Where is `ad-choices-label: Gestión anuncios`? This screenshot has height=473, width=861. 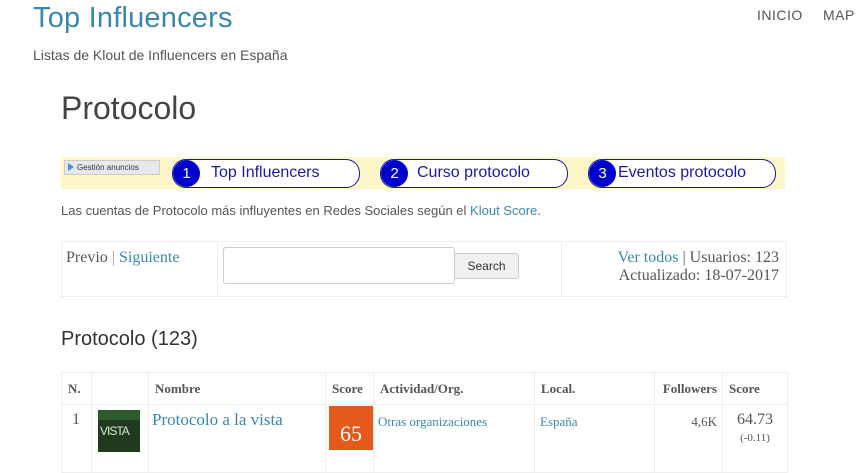
ad-choices-label: Gestión anuncios is located at coordinates (112, 167).